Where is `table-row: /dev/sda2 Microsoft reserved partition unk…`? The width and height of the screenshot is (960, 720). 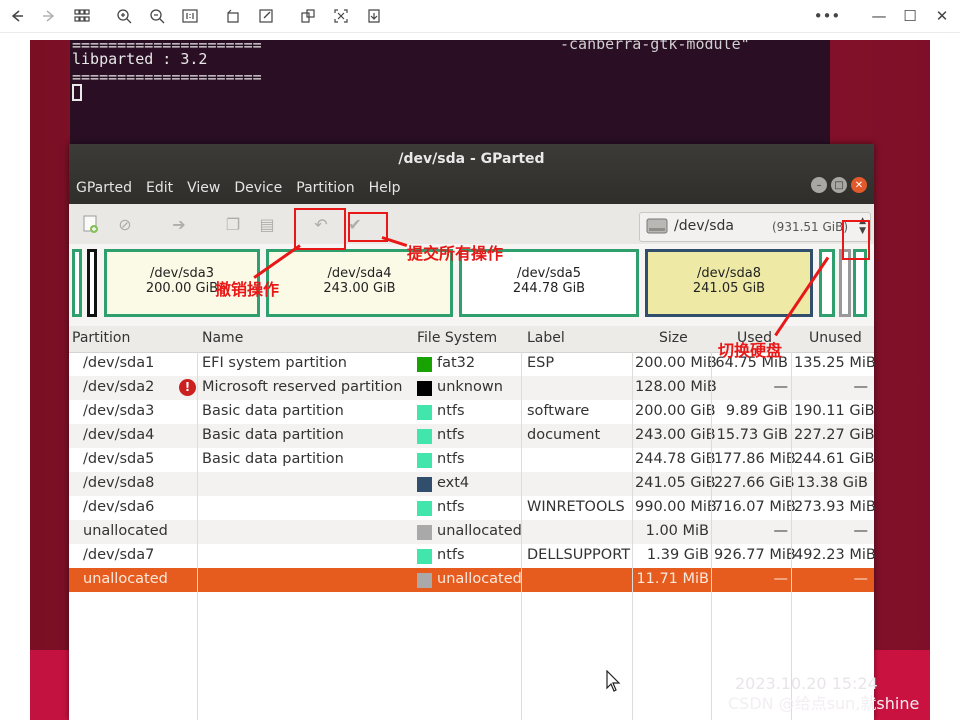 table-row: /dev/sda2 Microsoft reserved partition unk… is located at coordinates (471, 388).